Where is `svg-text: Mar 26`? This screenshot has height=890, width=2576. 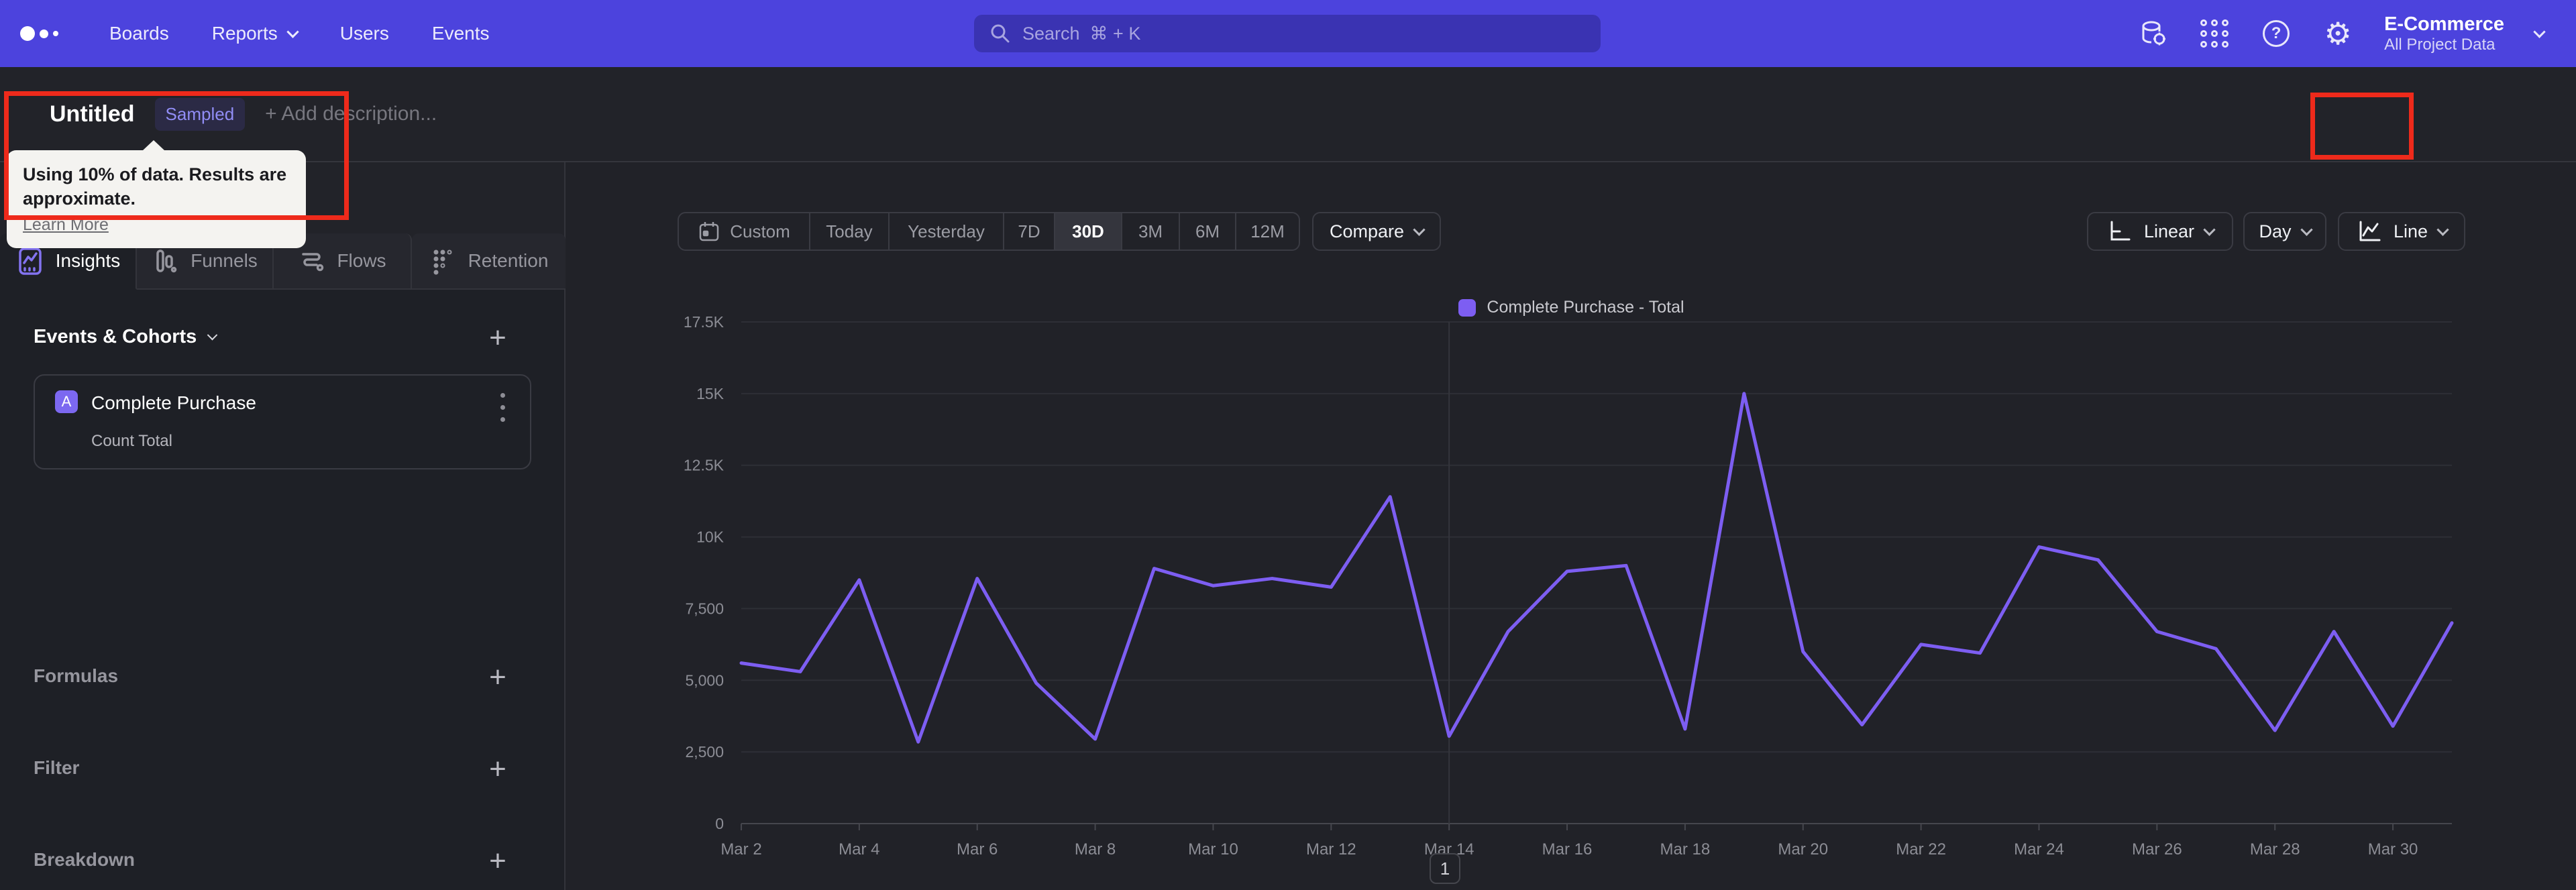
svg-text: Mar 26 is located at coordinates (2157, 849).